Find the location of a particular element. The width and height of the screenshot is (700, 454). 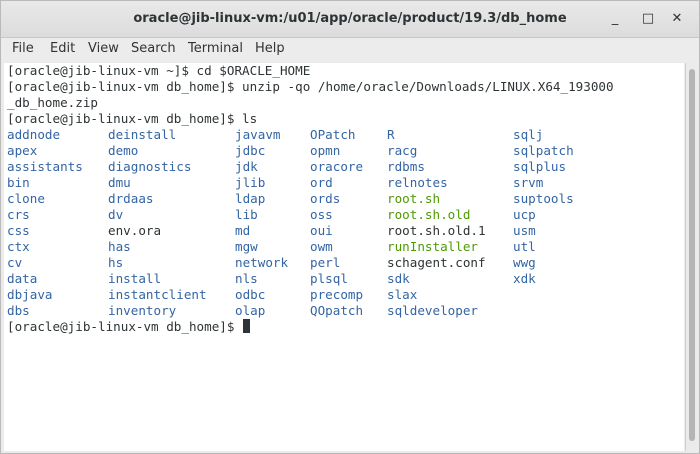

ls-entry: racg is located at coordinates (402, 150).